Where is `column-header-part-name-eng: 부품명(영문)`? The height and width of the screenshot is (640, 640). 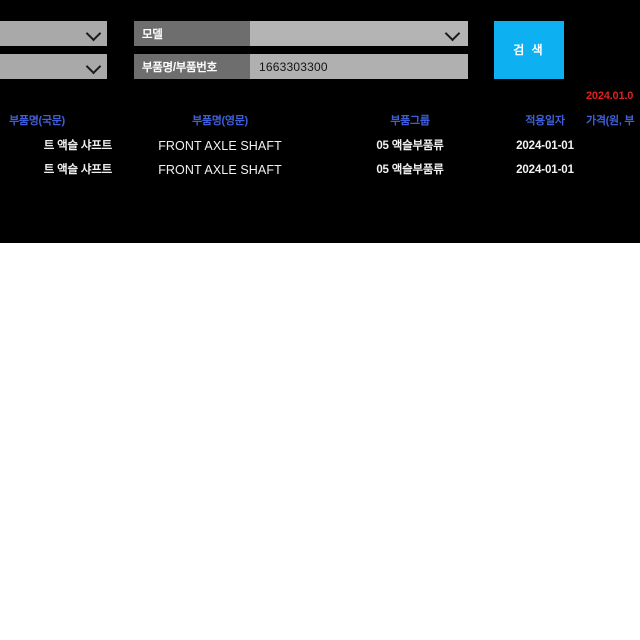
column-header-part-name-eng: 부품명(영문) is located at coordinates (220, 121).